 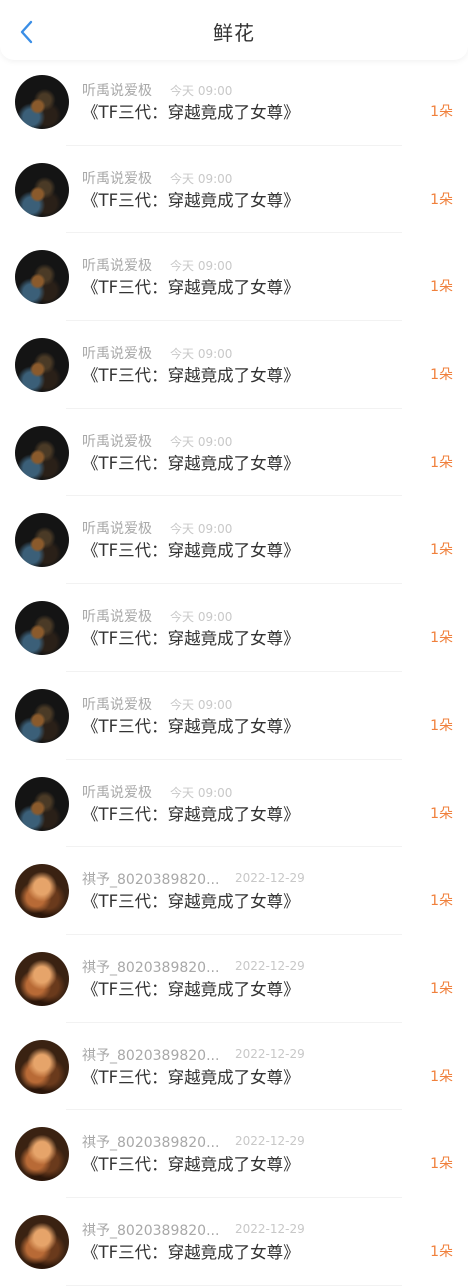 I want to click on divider, so click(x=234, y=1285).